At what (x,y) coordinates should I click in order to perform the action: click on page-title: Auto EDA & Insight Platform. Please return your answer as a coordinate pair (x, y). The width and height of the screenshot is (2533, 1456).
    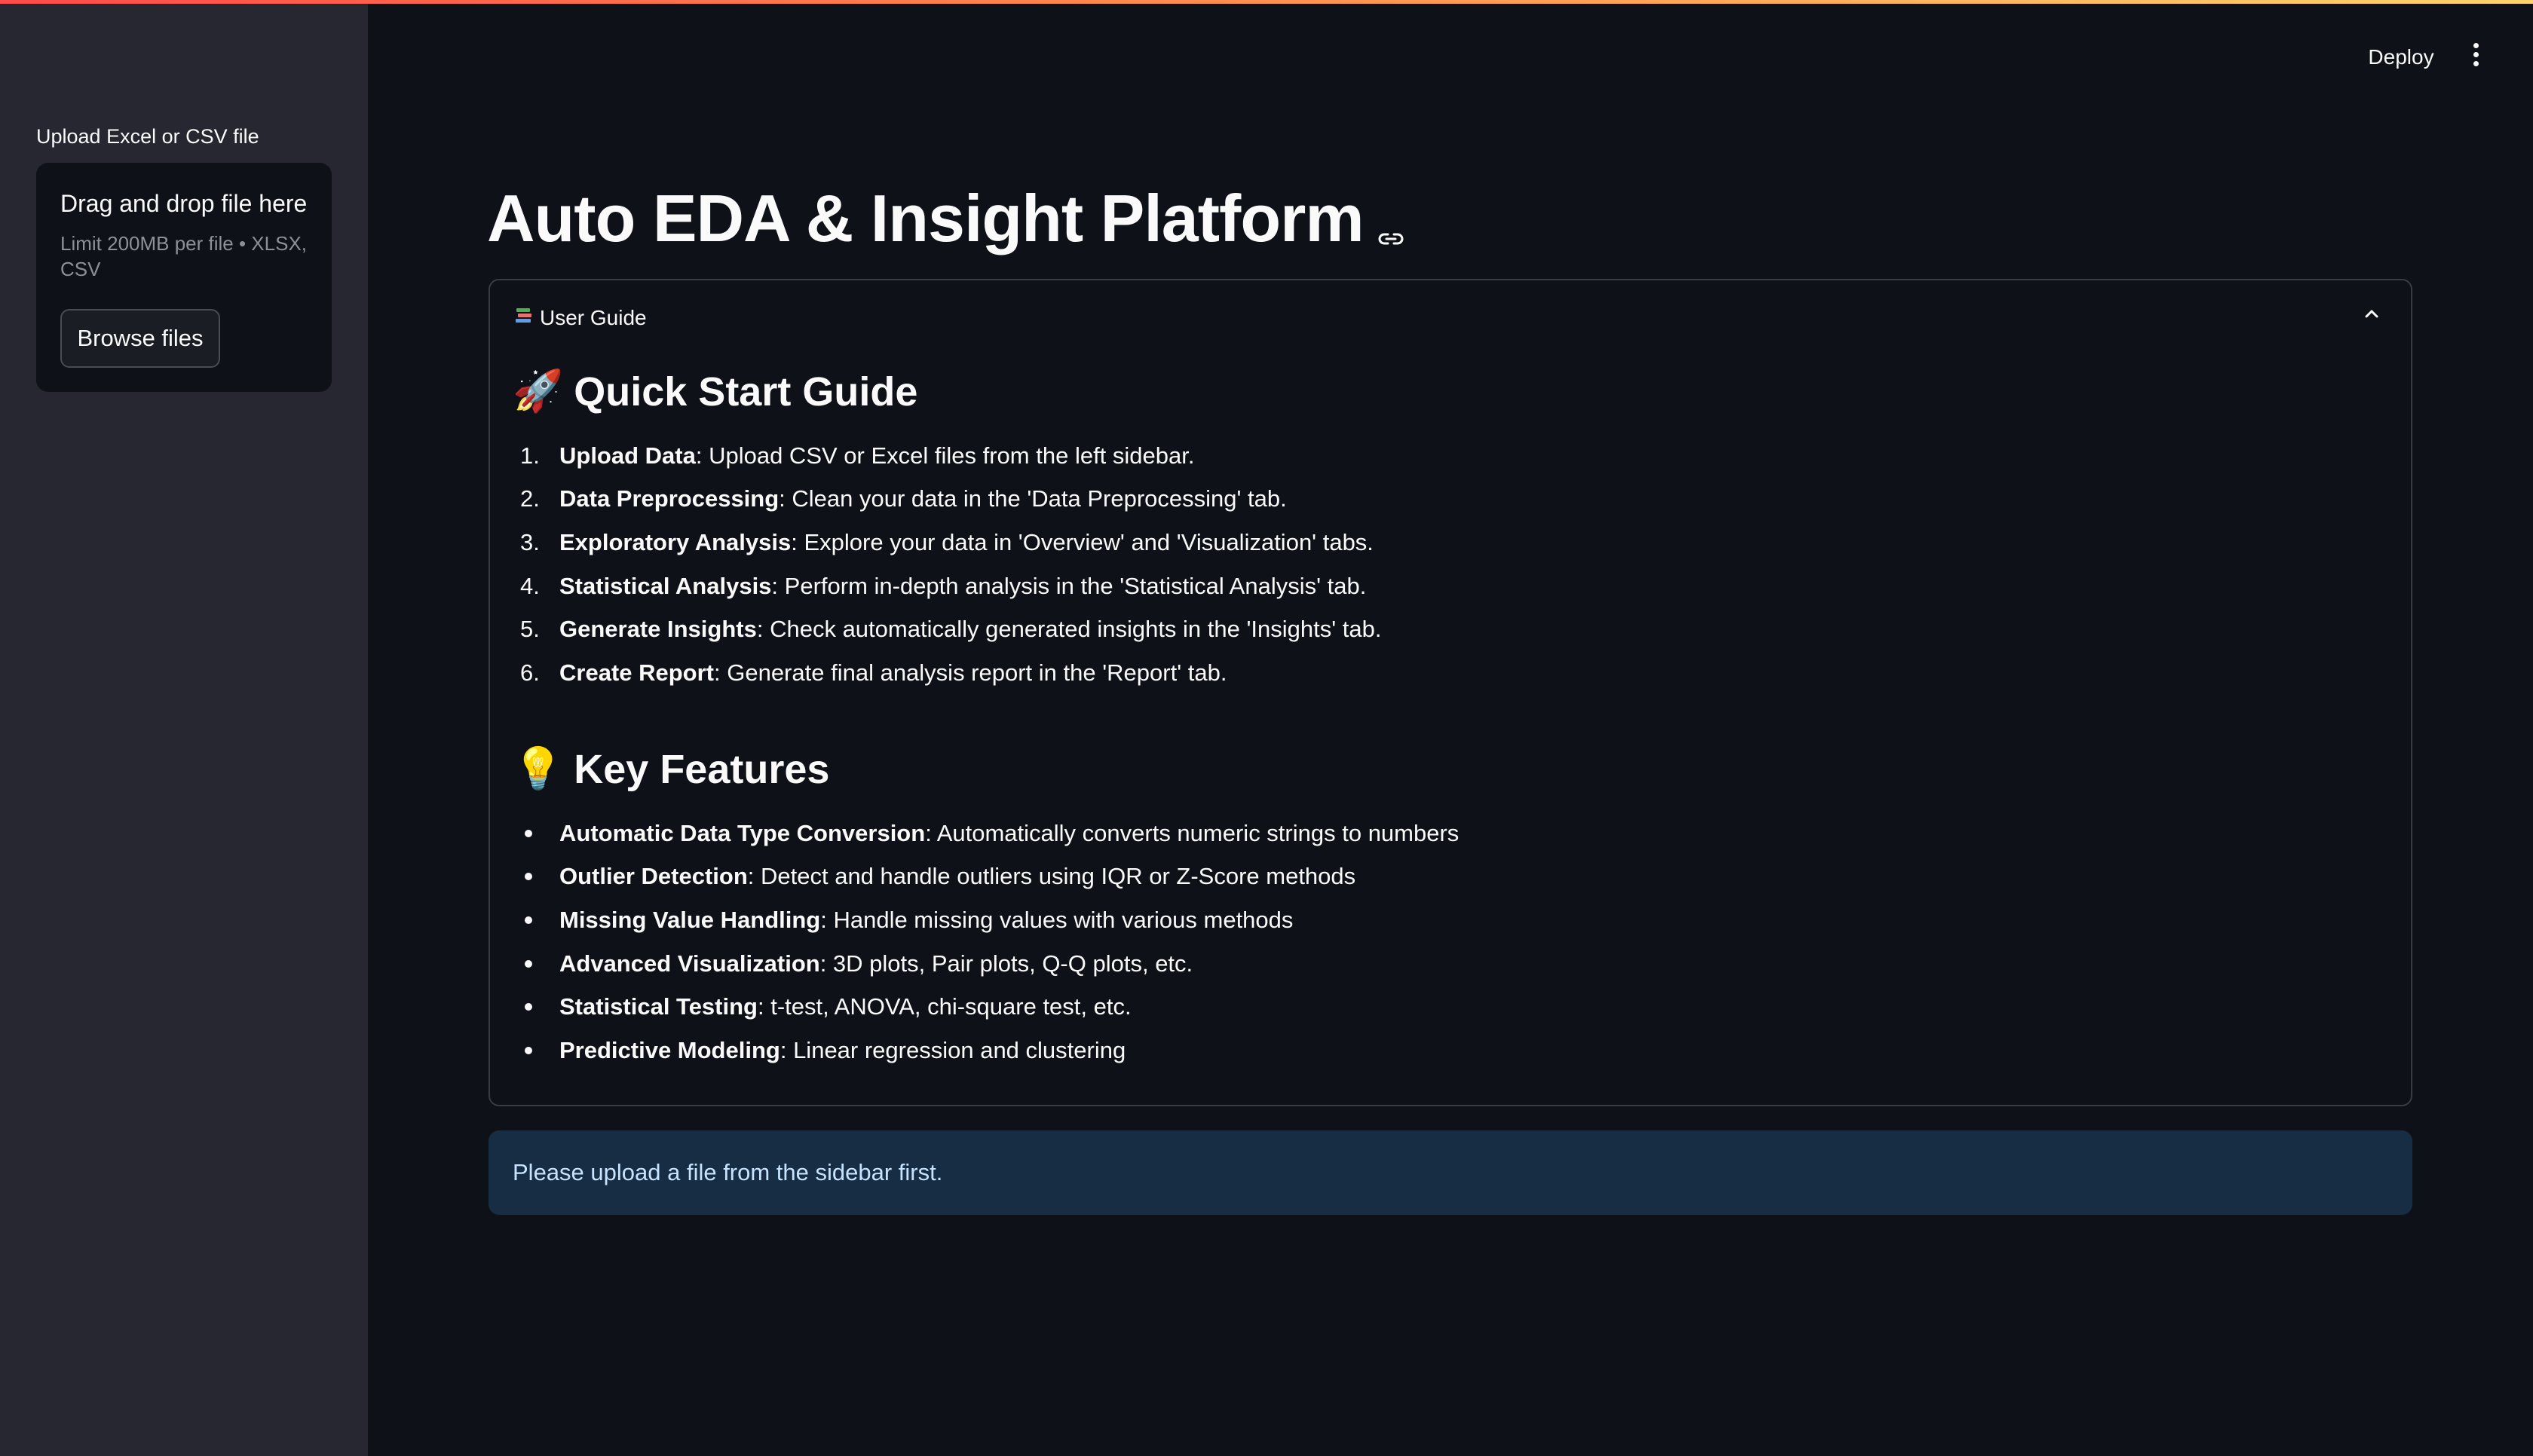
    Looking at the image, I should click on (945, 219).